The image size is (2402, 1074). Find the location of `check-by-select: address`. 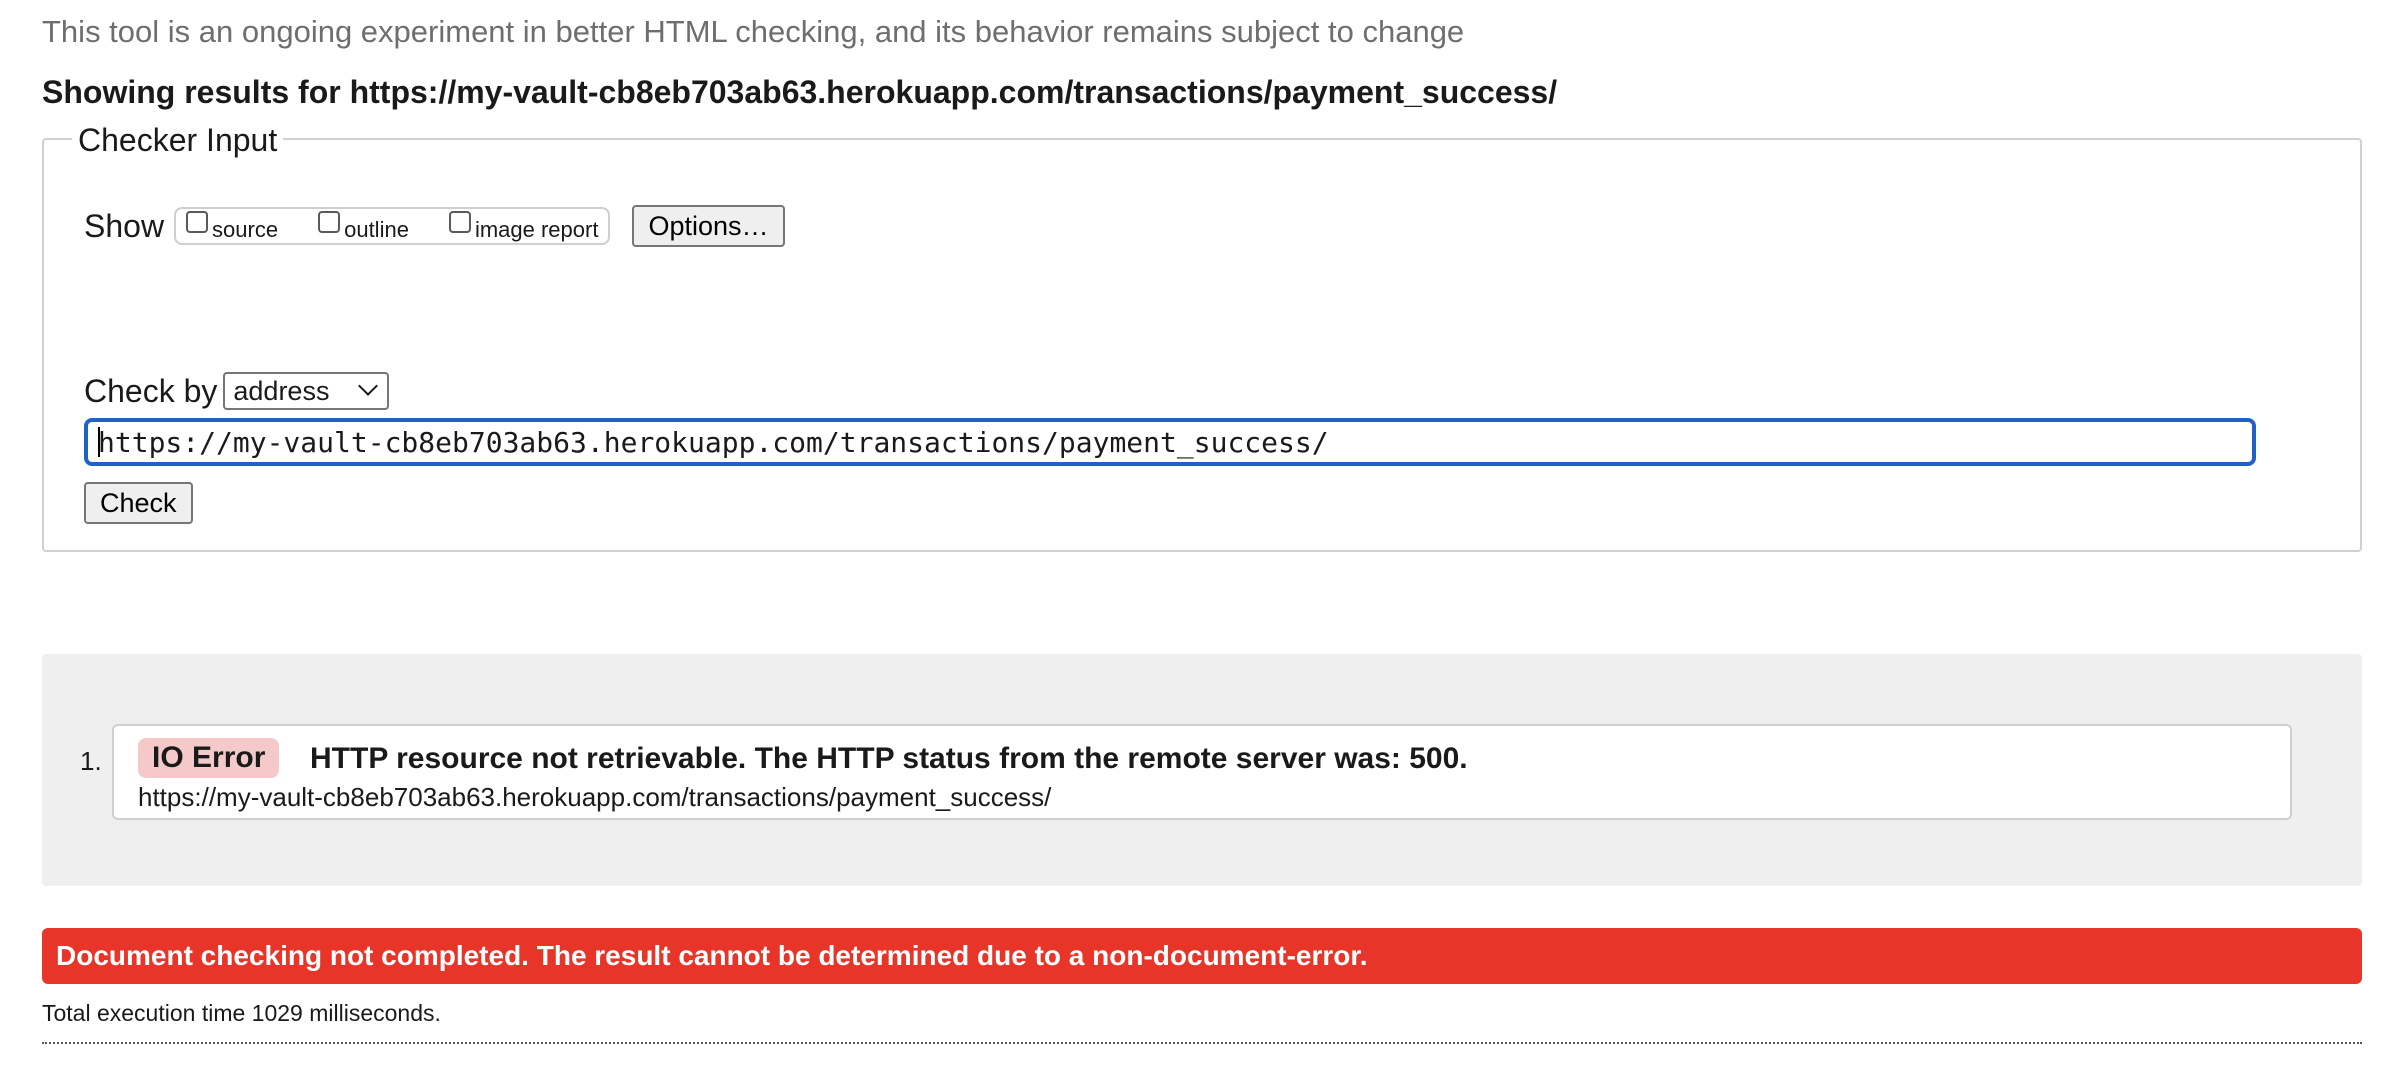

check-by-select: address is located at coordinates (306, 391).